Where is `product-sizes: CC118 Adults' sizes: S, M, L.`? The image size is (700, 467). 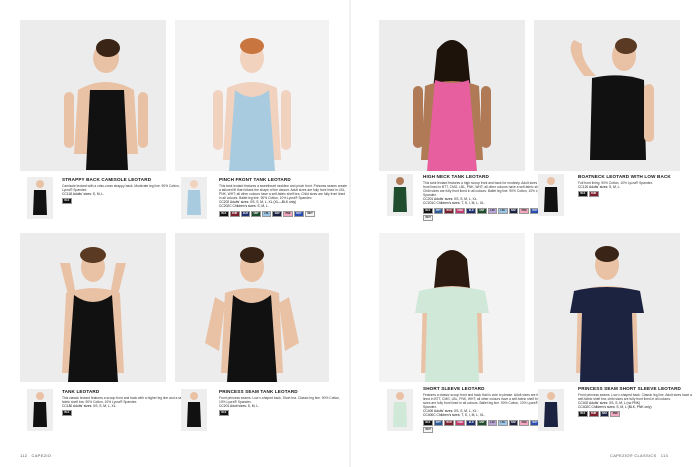
product-sizes: CC118 Adults' sizes: S, M, L. is located at coordinates (83, 194).